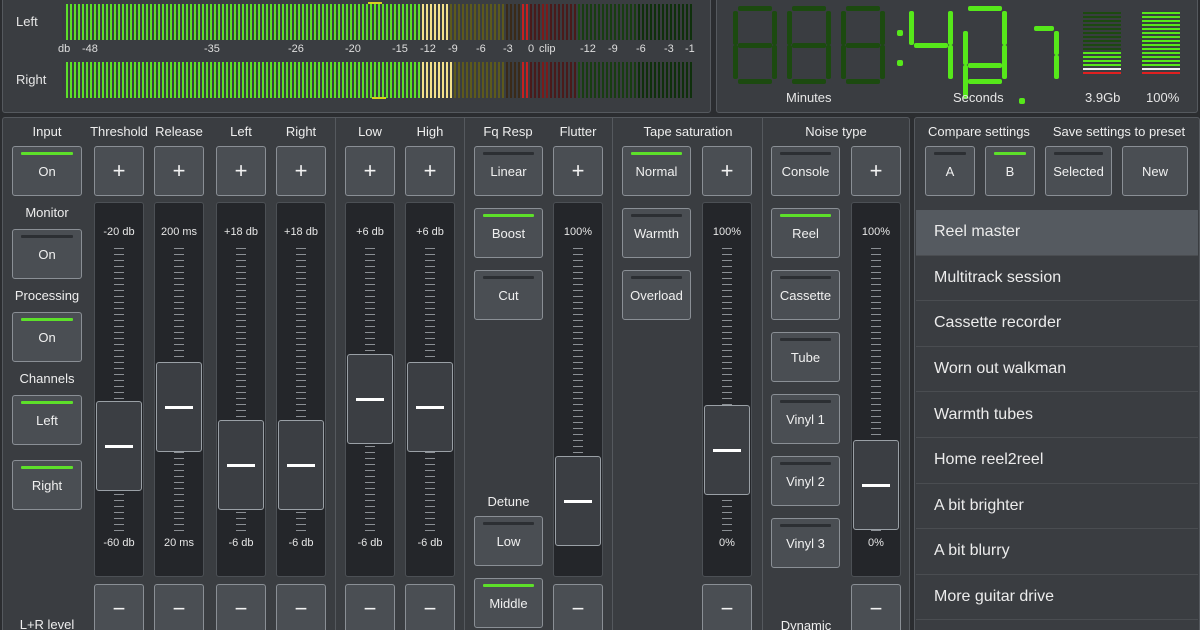  What do you see at coordinates (578, 500) in the screenshot?
I see `flutter-slider-thumb` at bounding box center [578, 500].